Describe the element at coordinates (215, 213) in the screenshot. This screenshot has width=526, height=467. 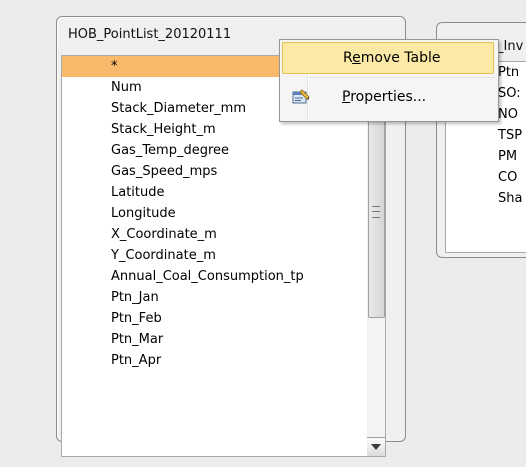
I see `field-item: Longitude` at that location.